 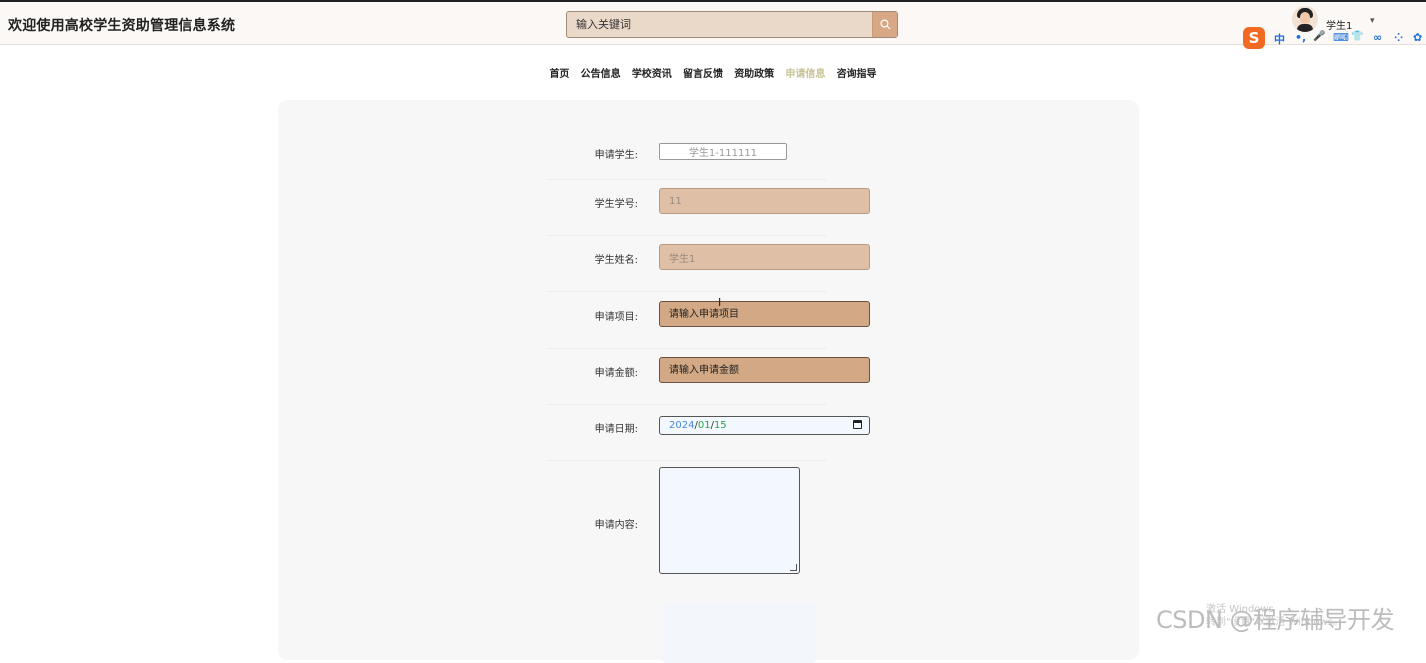 I want to click on student-name-field, so click(x=764, y=257).